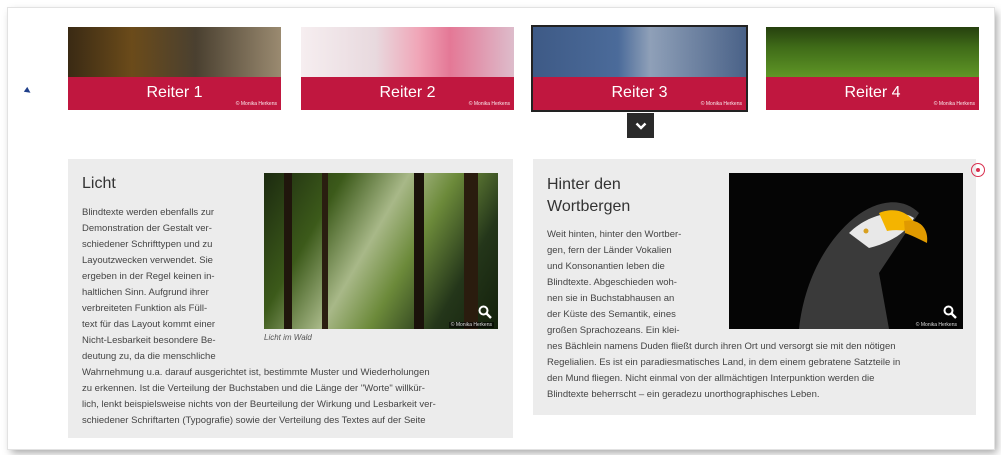 The image size is (1001, 455). Describe the element at coordinates (611, 298) in the screenshot. I see `text-line: nen sie in Buchstabhausen an` at that location.